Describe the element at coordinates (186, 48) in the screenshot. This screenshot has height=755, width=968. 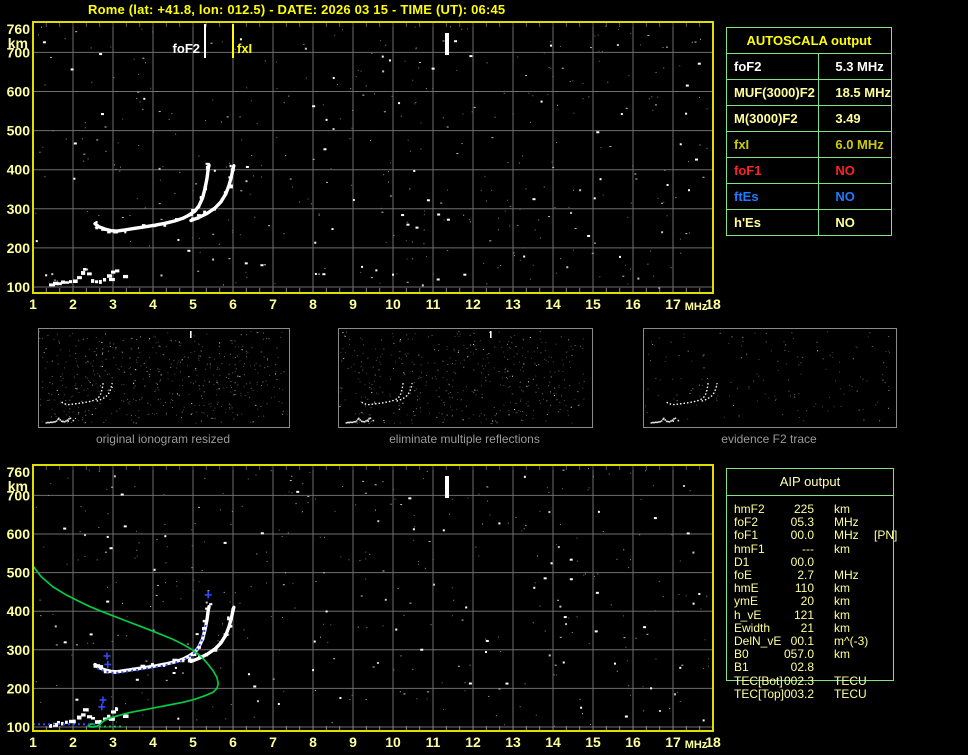
I see `svg-text: foF2` at that location.